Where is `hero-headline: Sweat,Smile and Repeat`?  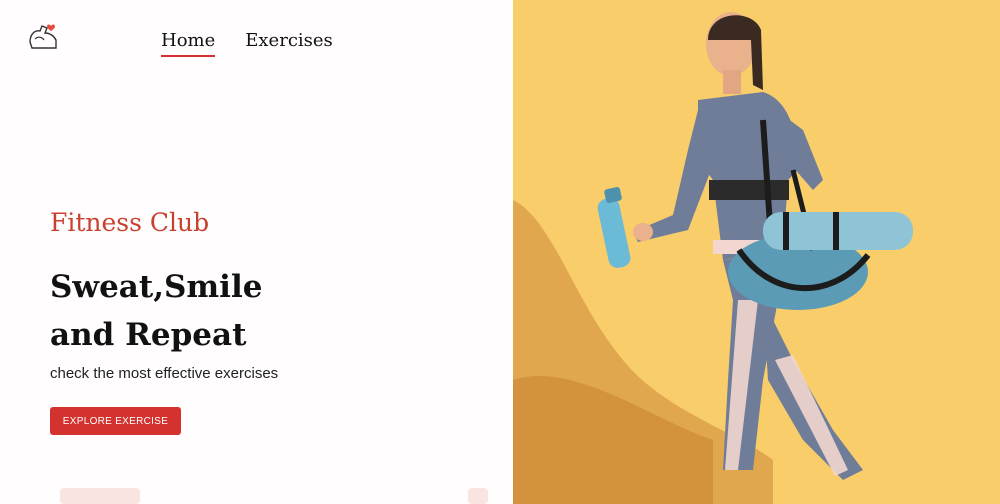
hero-headline: Sweat,Smile and Repeat is located at coordinates (200, 311).